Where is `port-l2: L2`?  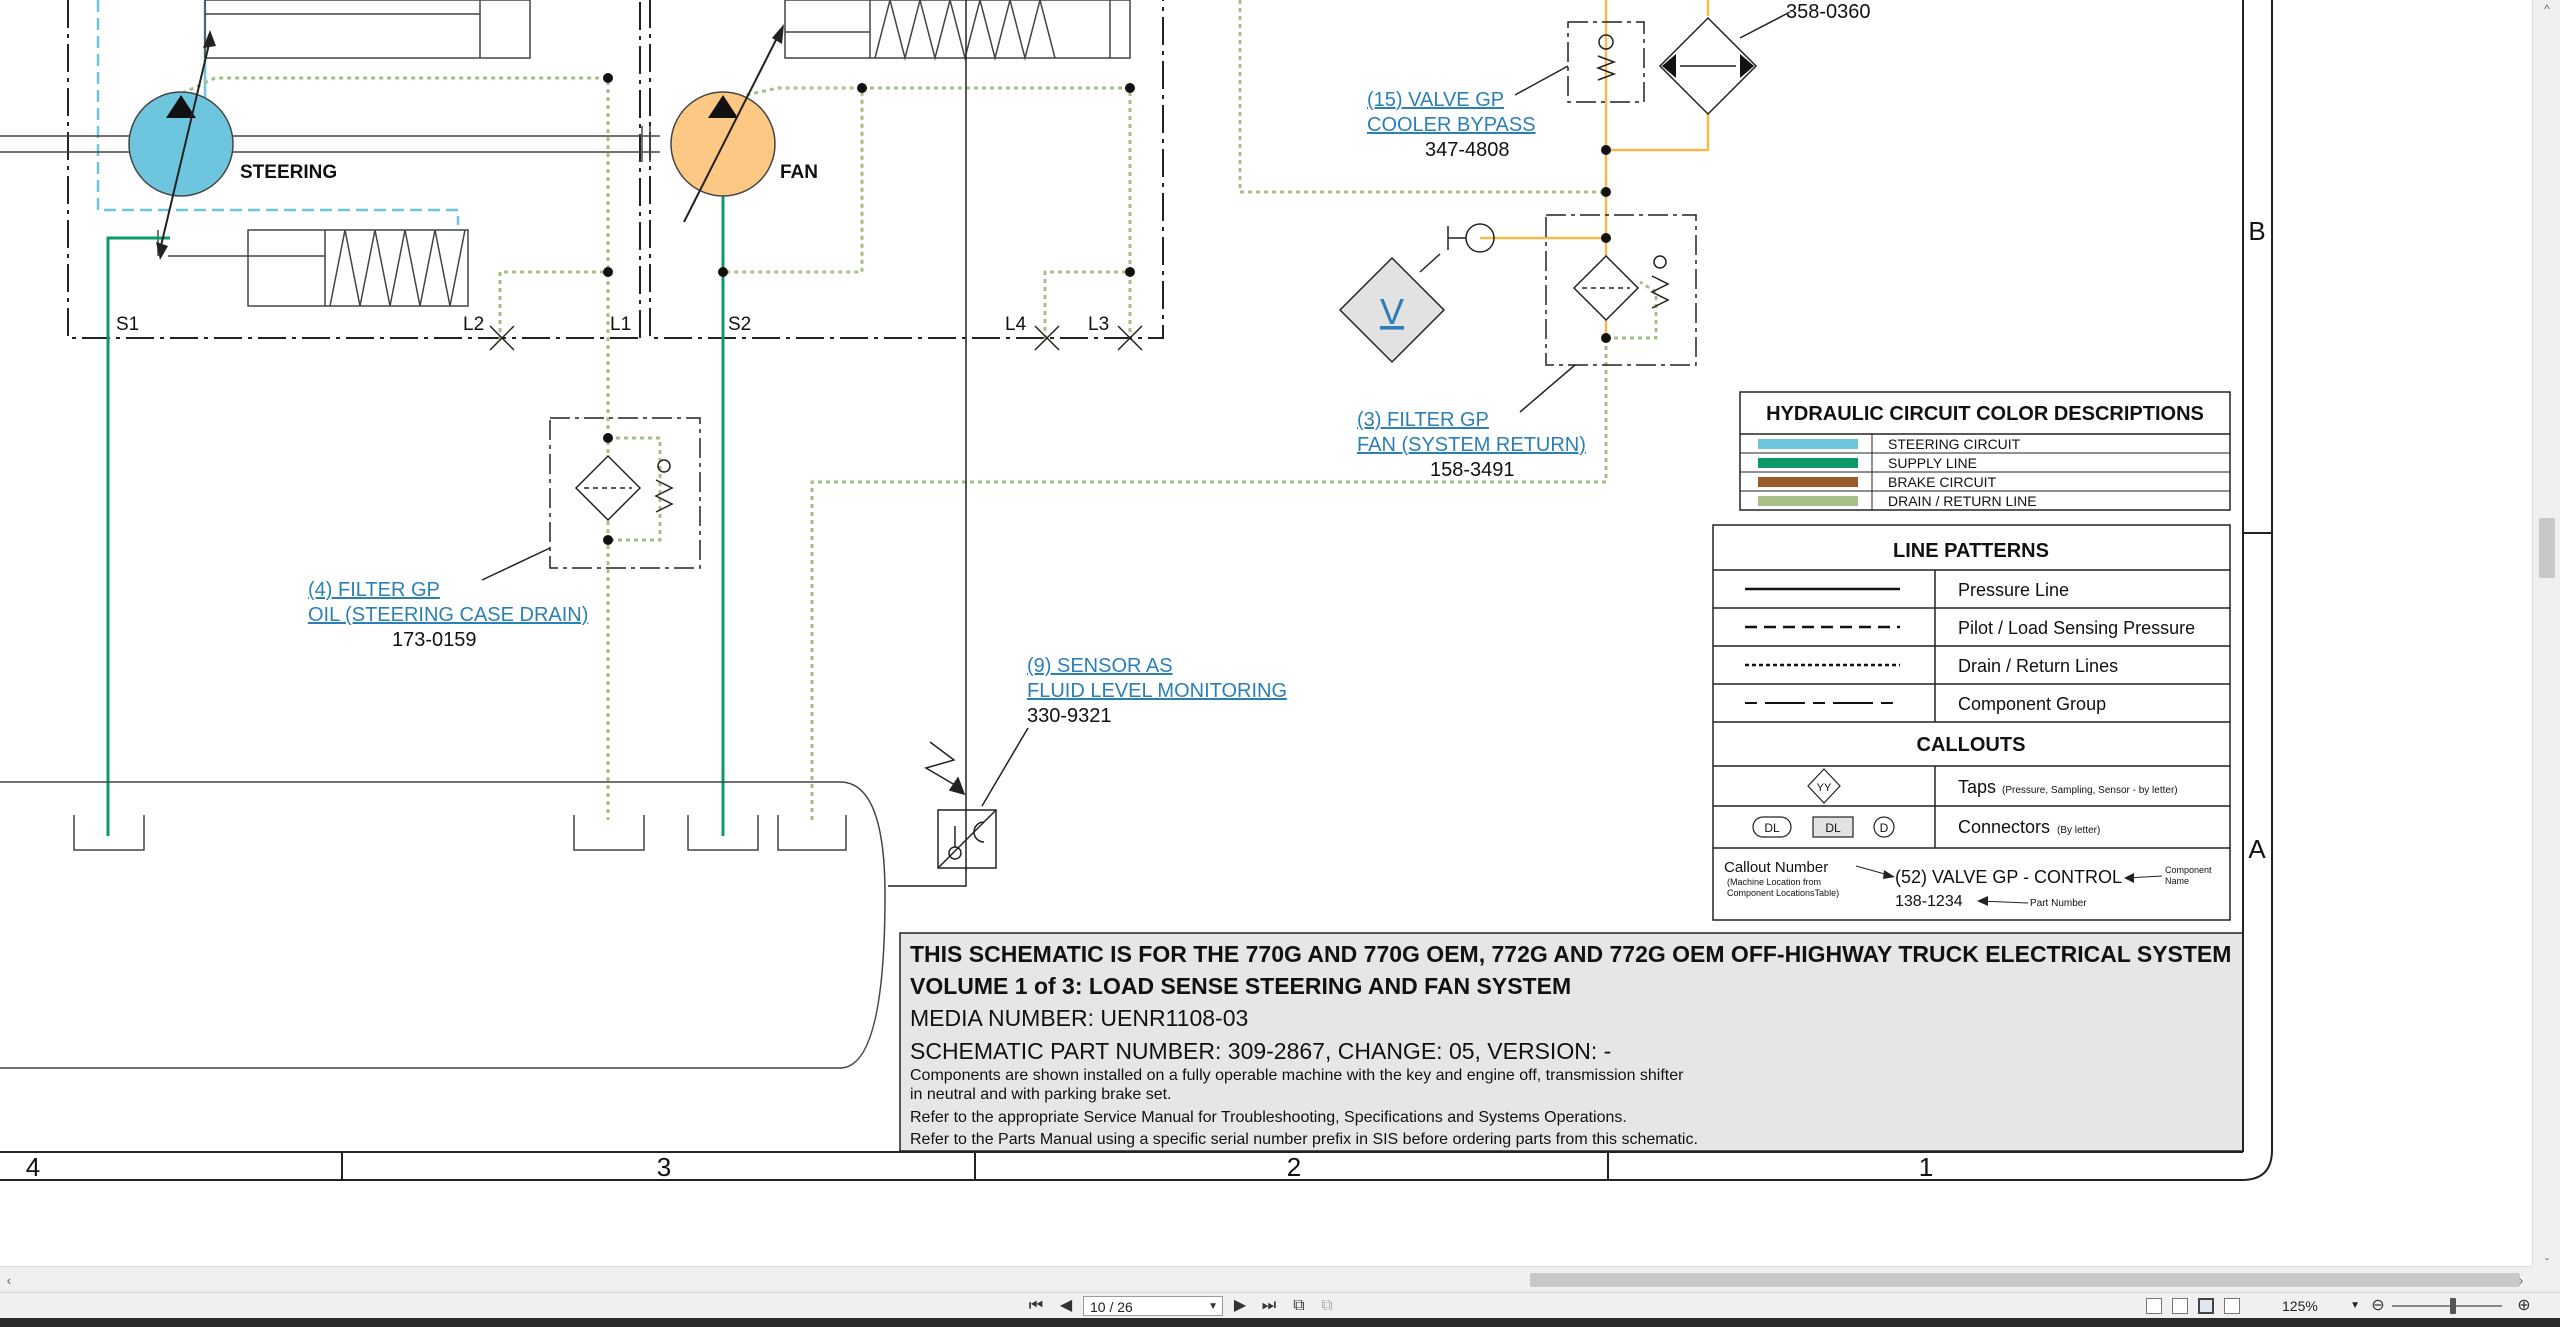 port-l2: L2 is located at coordinates (473, 324).